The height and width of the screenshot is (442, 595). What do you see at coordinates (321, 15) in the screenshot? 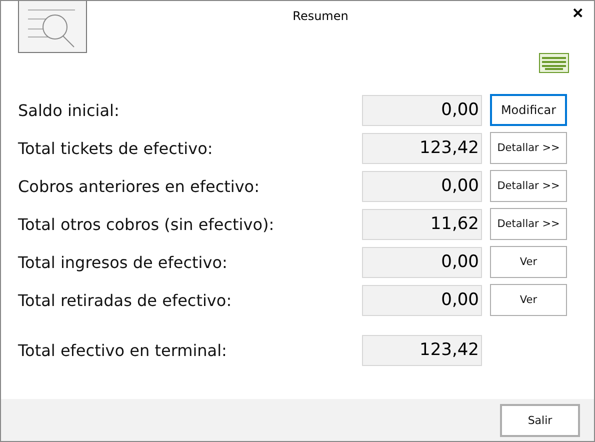
I see `window-title: Resumen` at bounding box center [321, 15].